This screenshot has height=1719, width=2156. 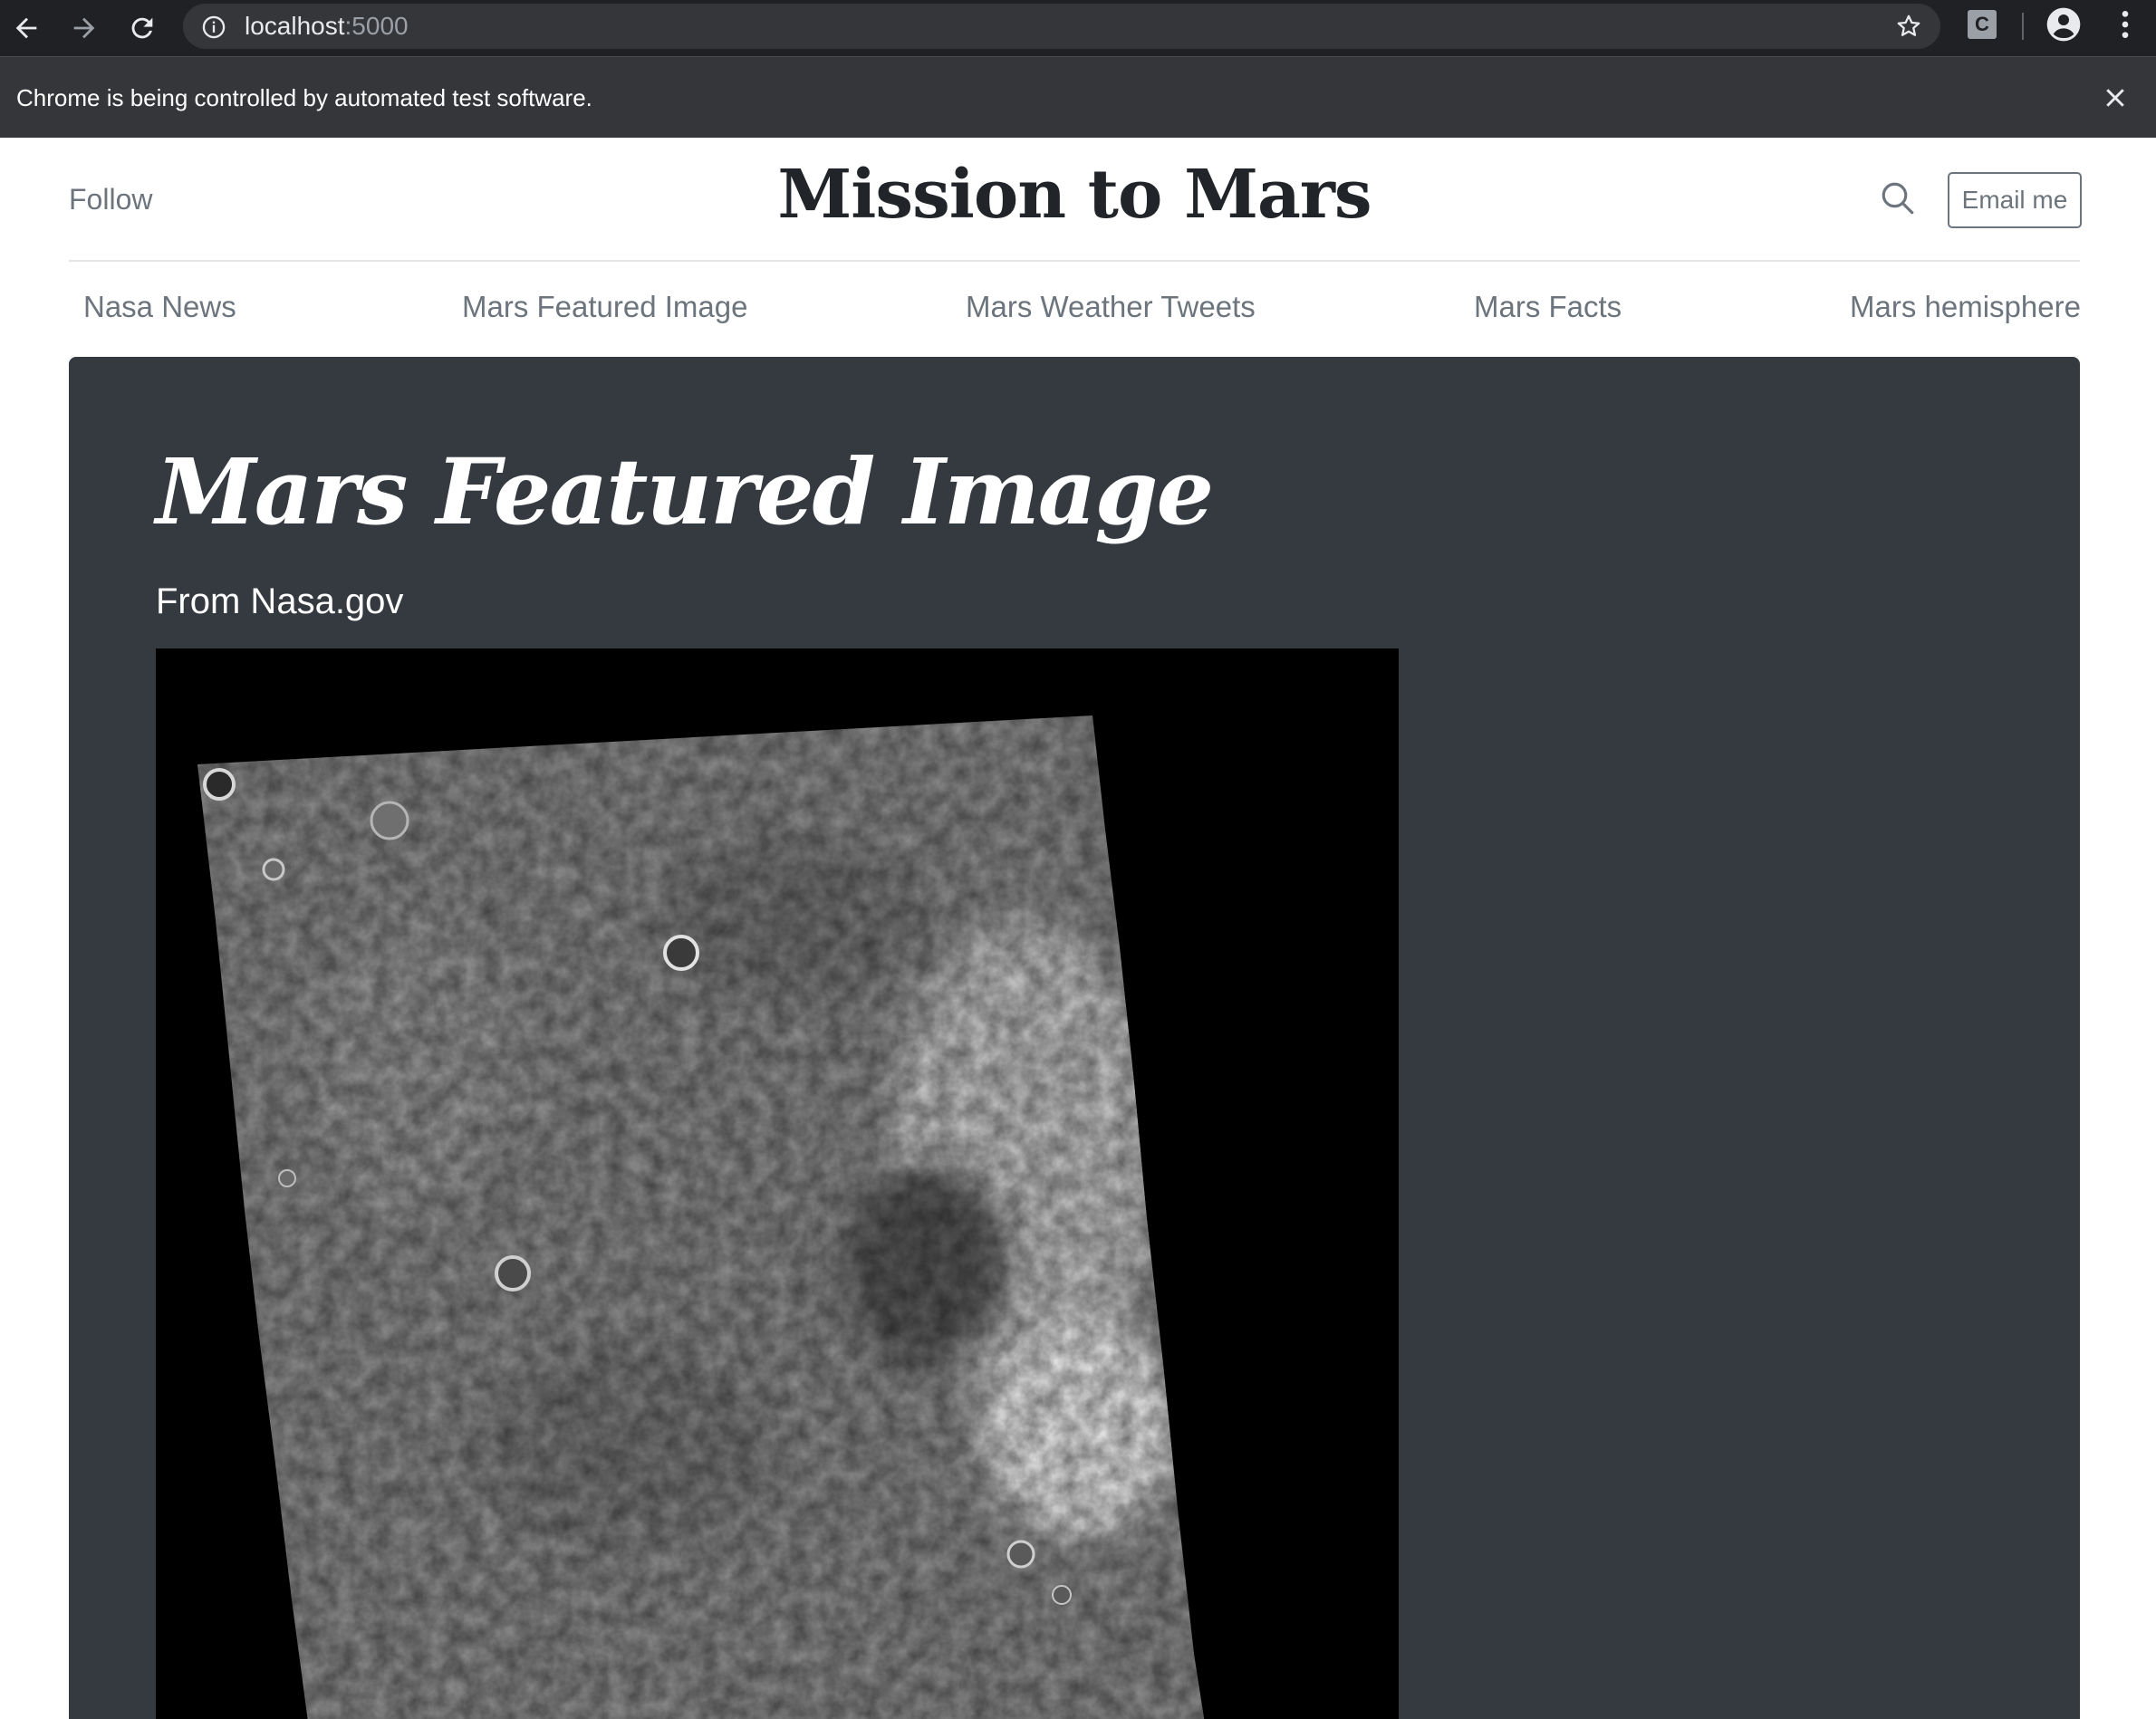 I want to click on bookmark-star-icon, so click(x=1908, y=26).